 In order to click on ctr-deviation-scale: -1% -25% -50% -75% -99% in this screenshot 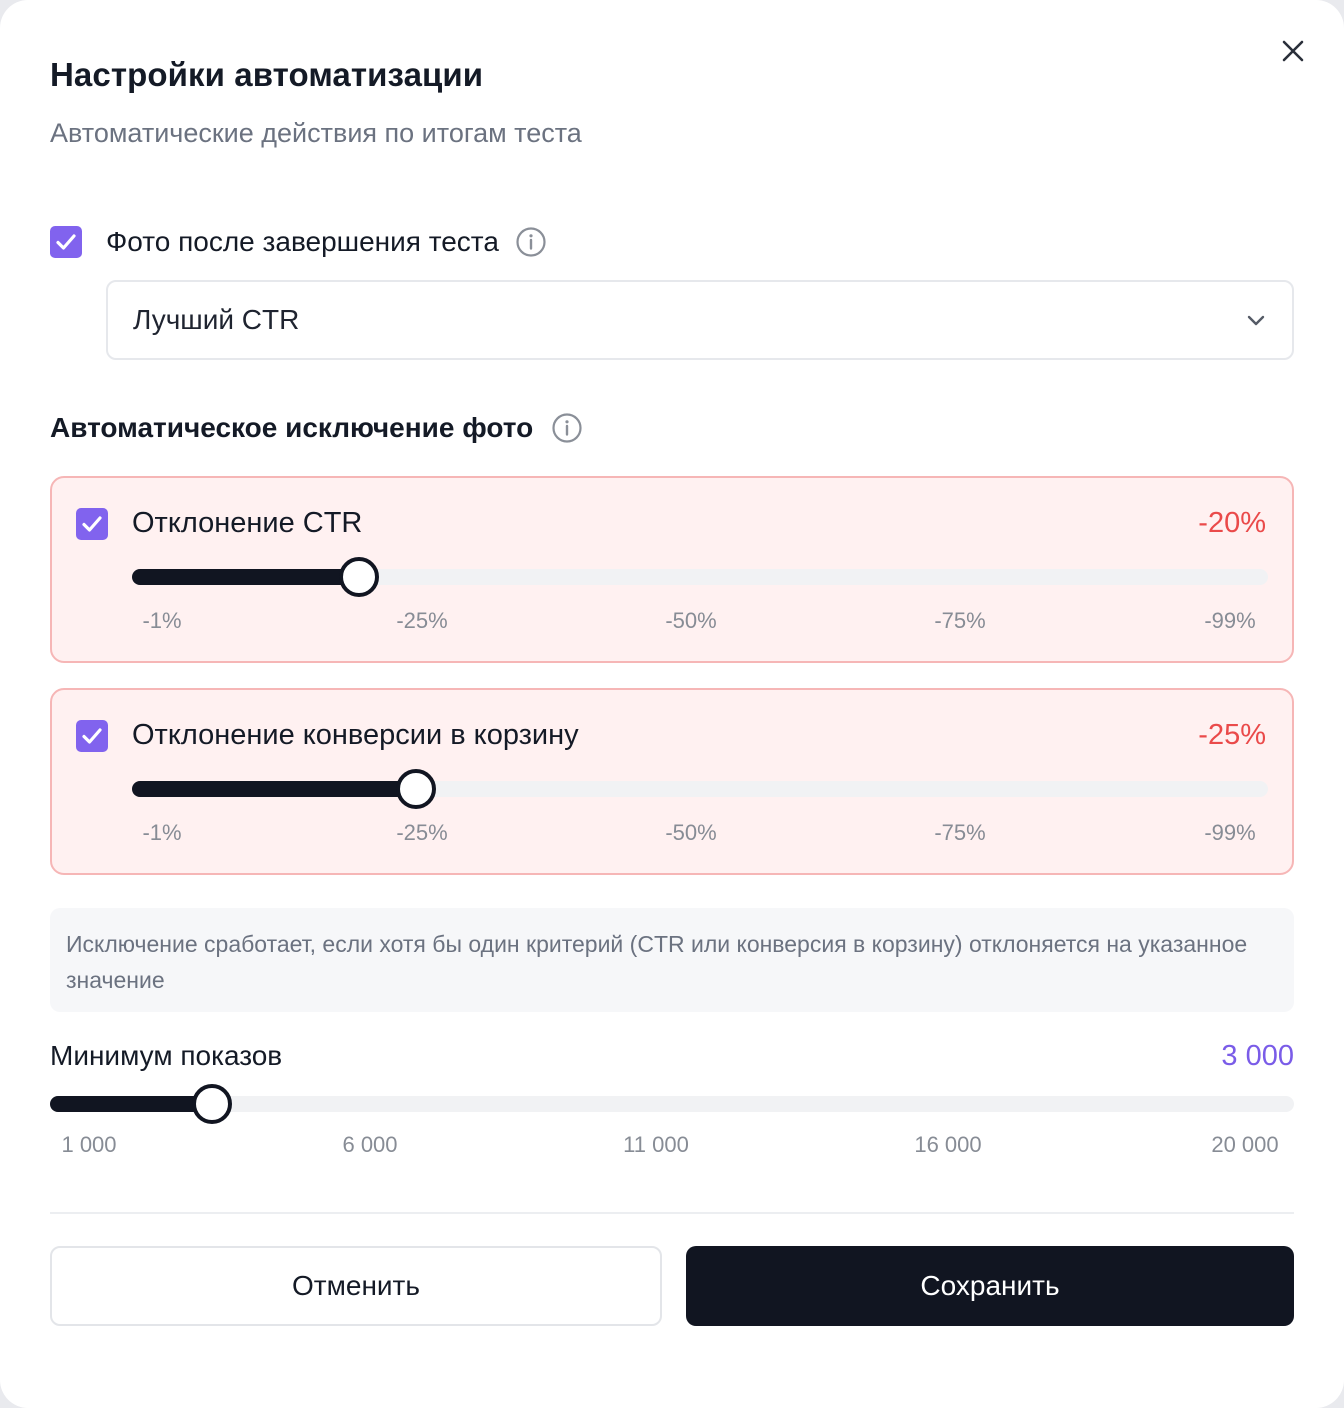, I will do `click(700, 621)`.